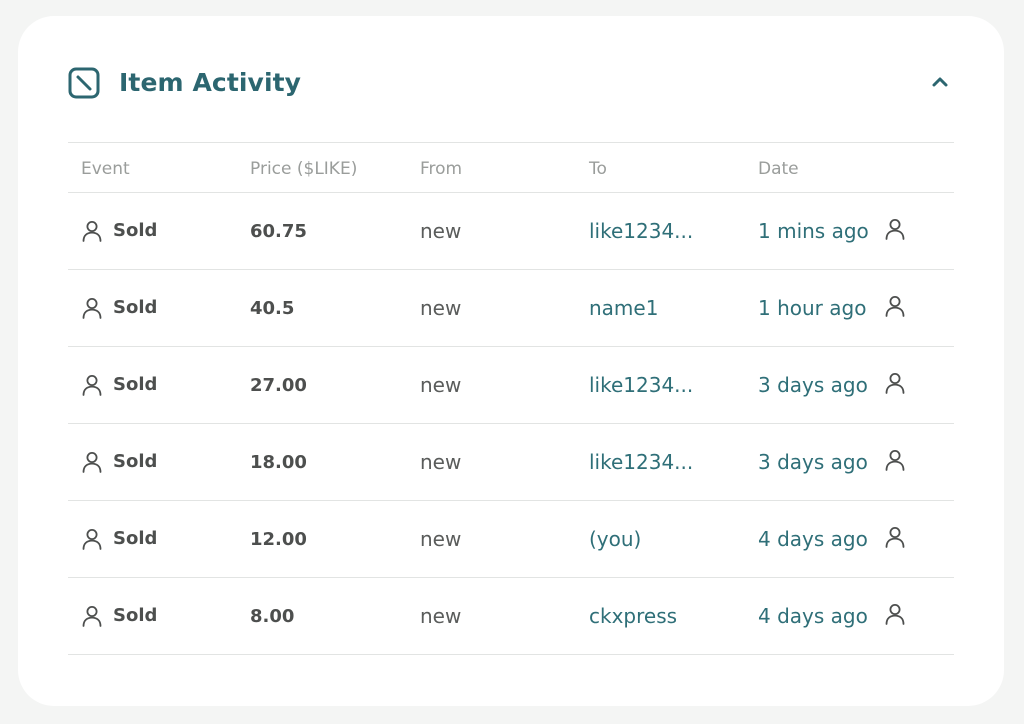  What do you see at coordinates (105, 169) in the screenshot?
I see `column-header-event: Event` at bounding box center [105, 169].